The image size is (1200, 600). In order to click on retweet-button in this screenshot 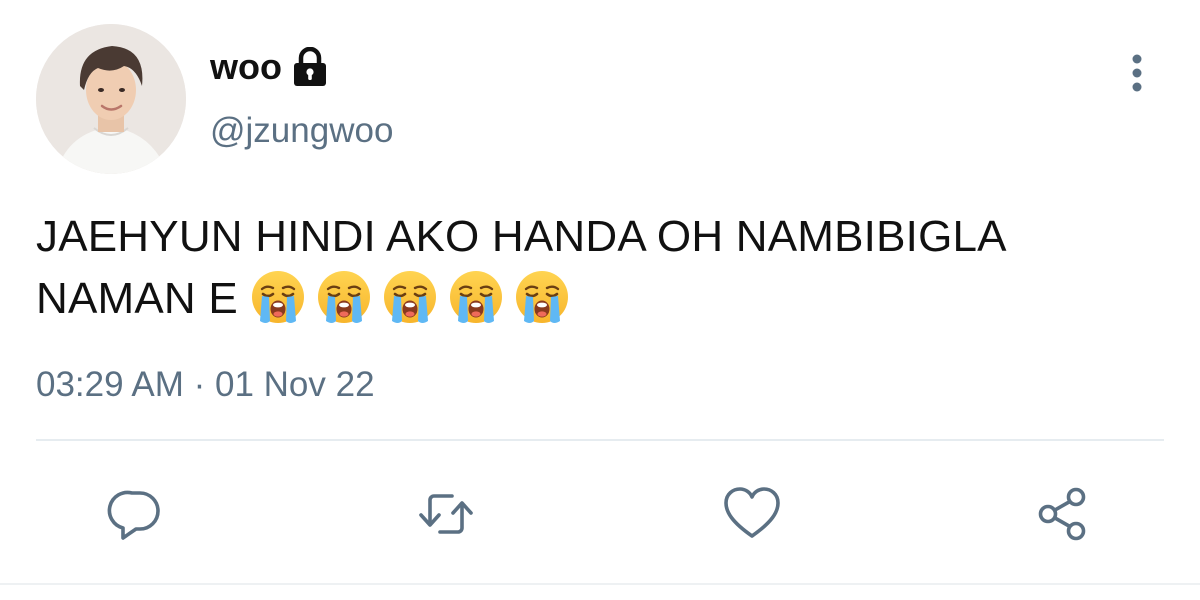, I will do `click(446, 514)`.